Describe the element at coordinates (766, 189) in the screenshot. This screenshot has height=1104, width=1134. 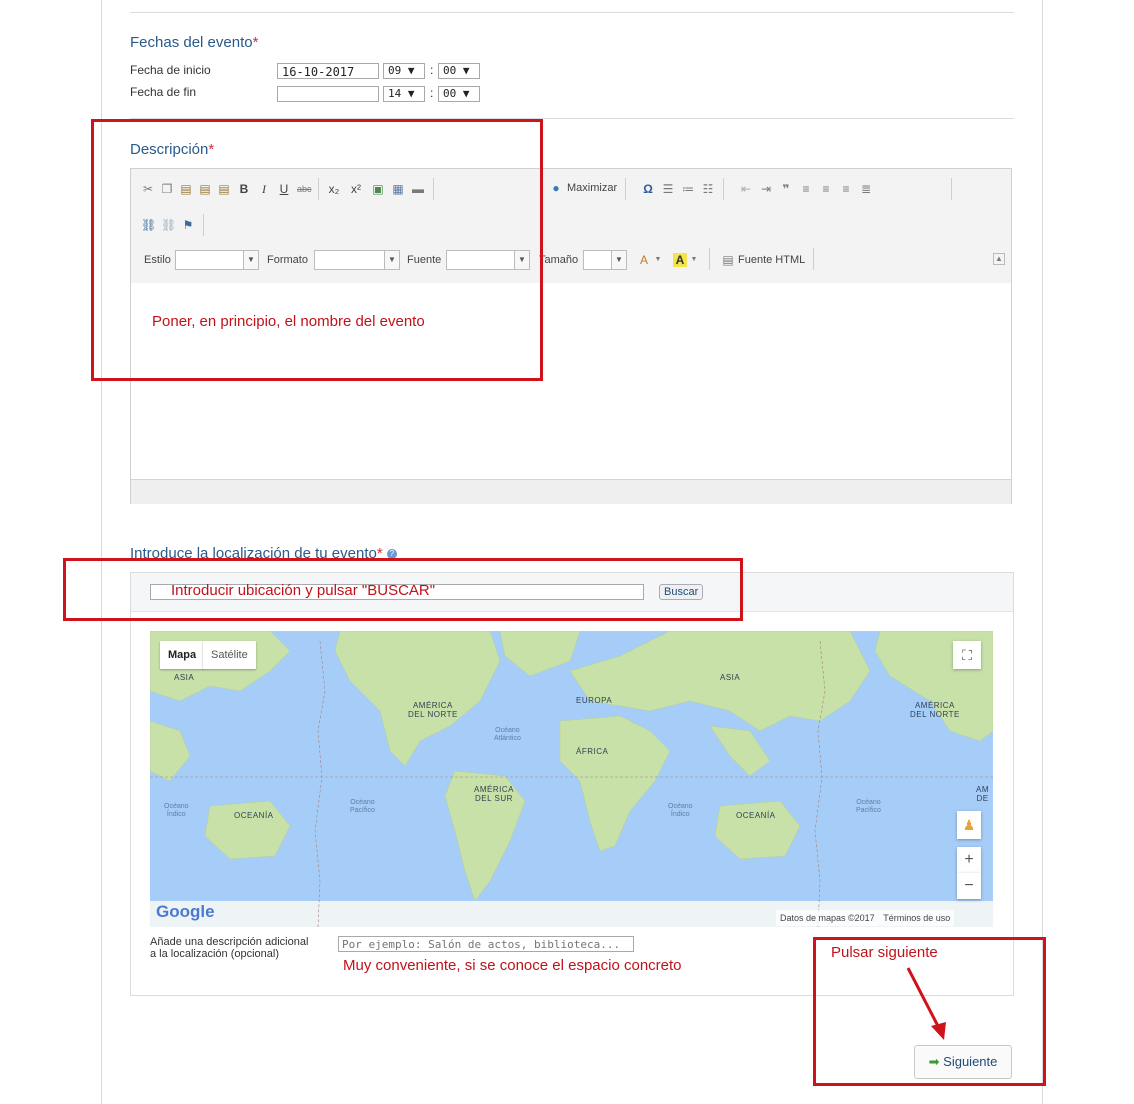
I see `indent-icon: ⇥` at that location.